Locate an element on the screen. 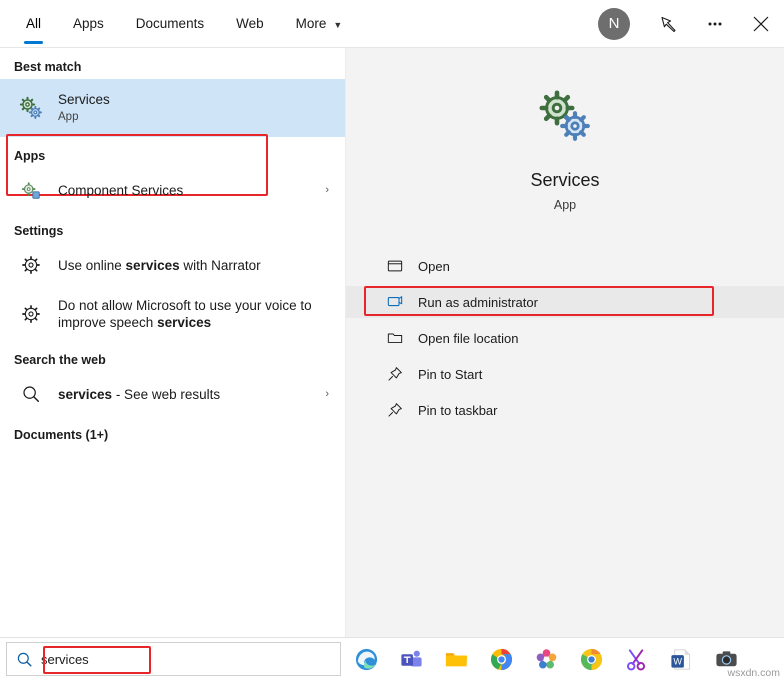 This screenshot has width=784, height=680. word-icon: W is located at coordinates (681, 659).